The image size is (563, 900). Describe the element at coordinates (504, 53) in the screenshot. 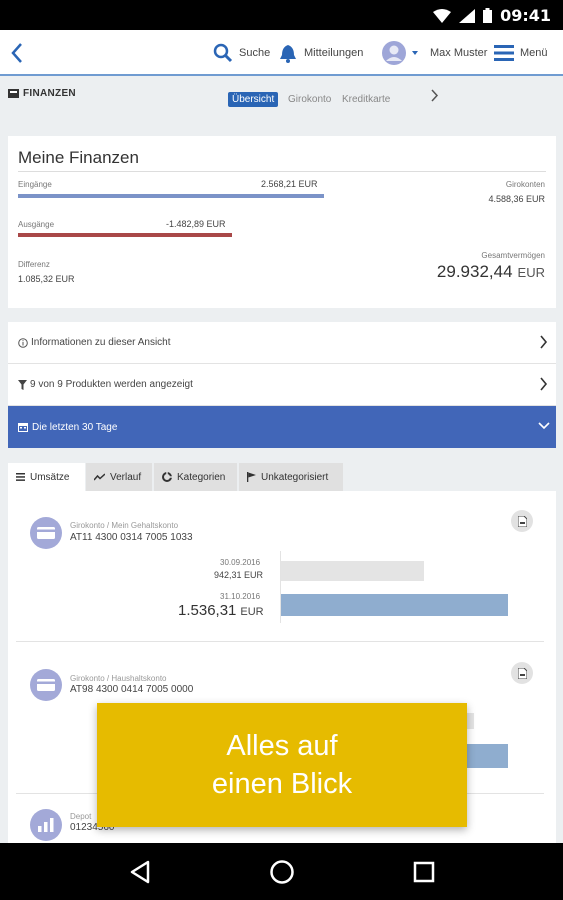

I see `hamburger-icon` at that location.